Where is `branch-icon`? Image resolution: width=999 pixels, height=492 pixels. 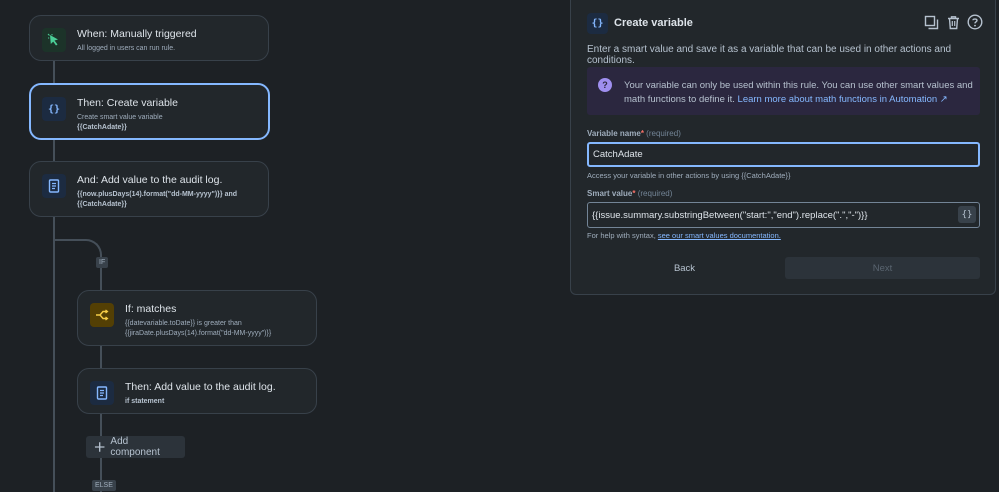
branch-icon is located at coordinates (102, 315).